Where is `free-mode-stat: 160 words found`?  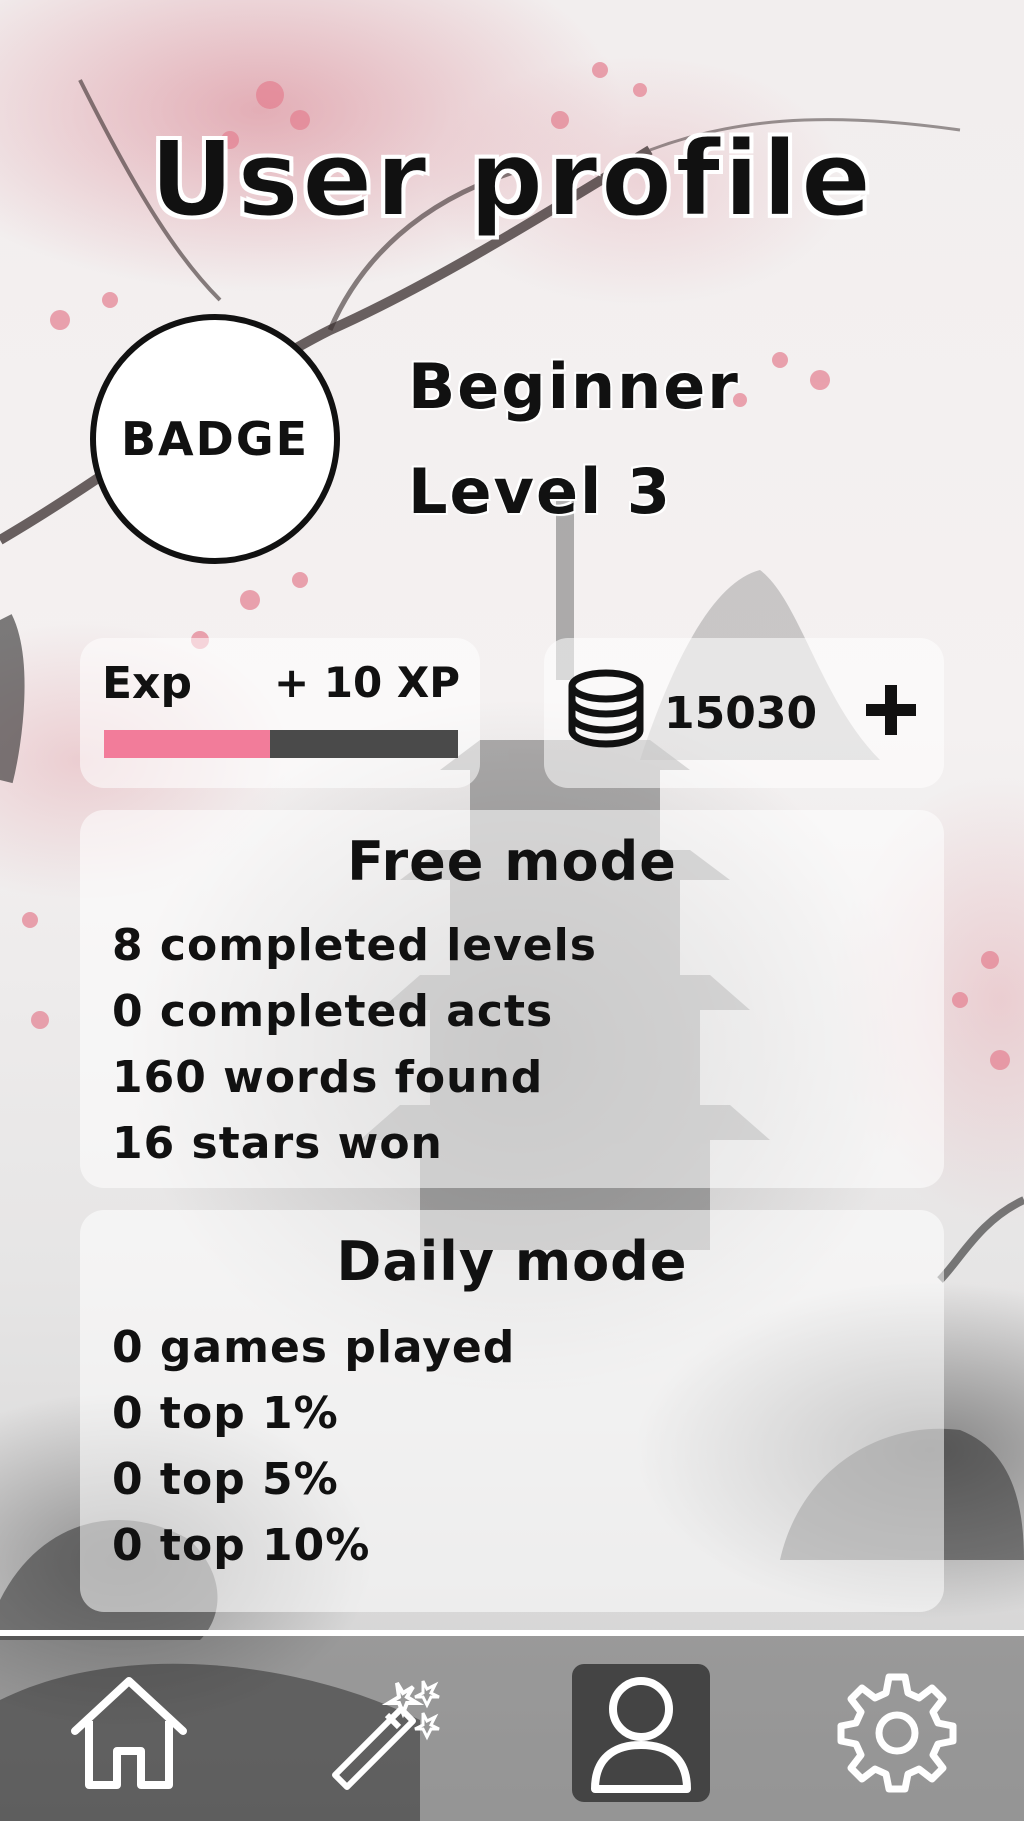 free-mode-stat: 160 words found is located at coordinates (328, 1077).